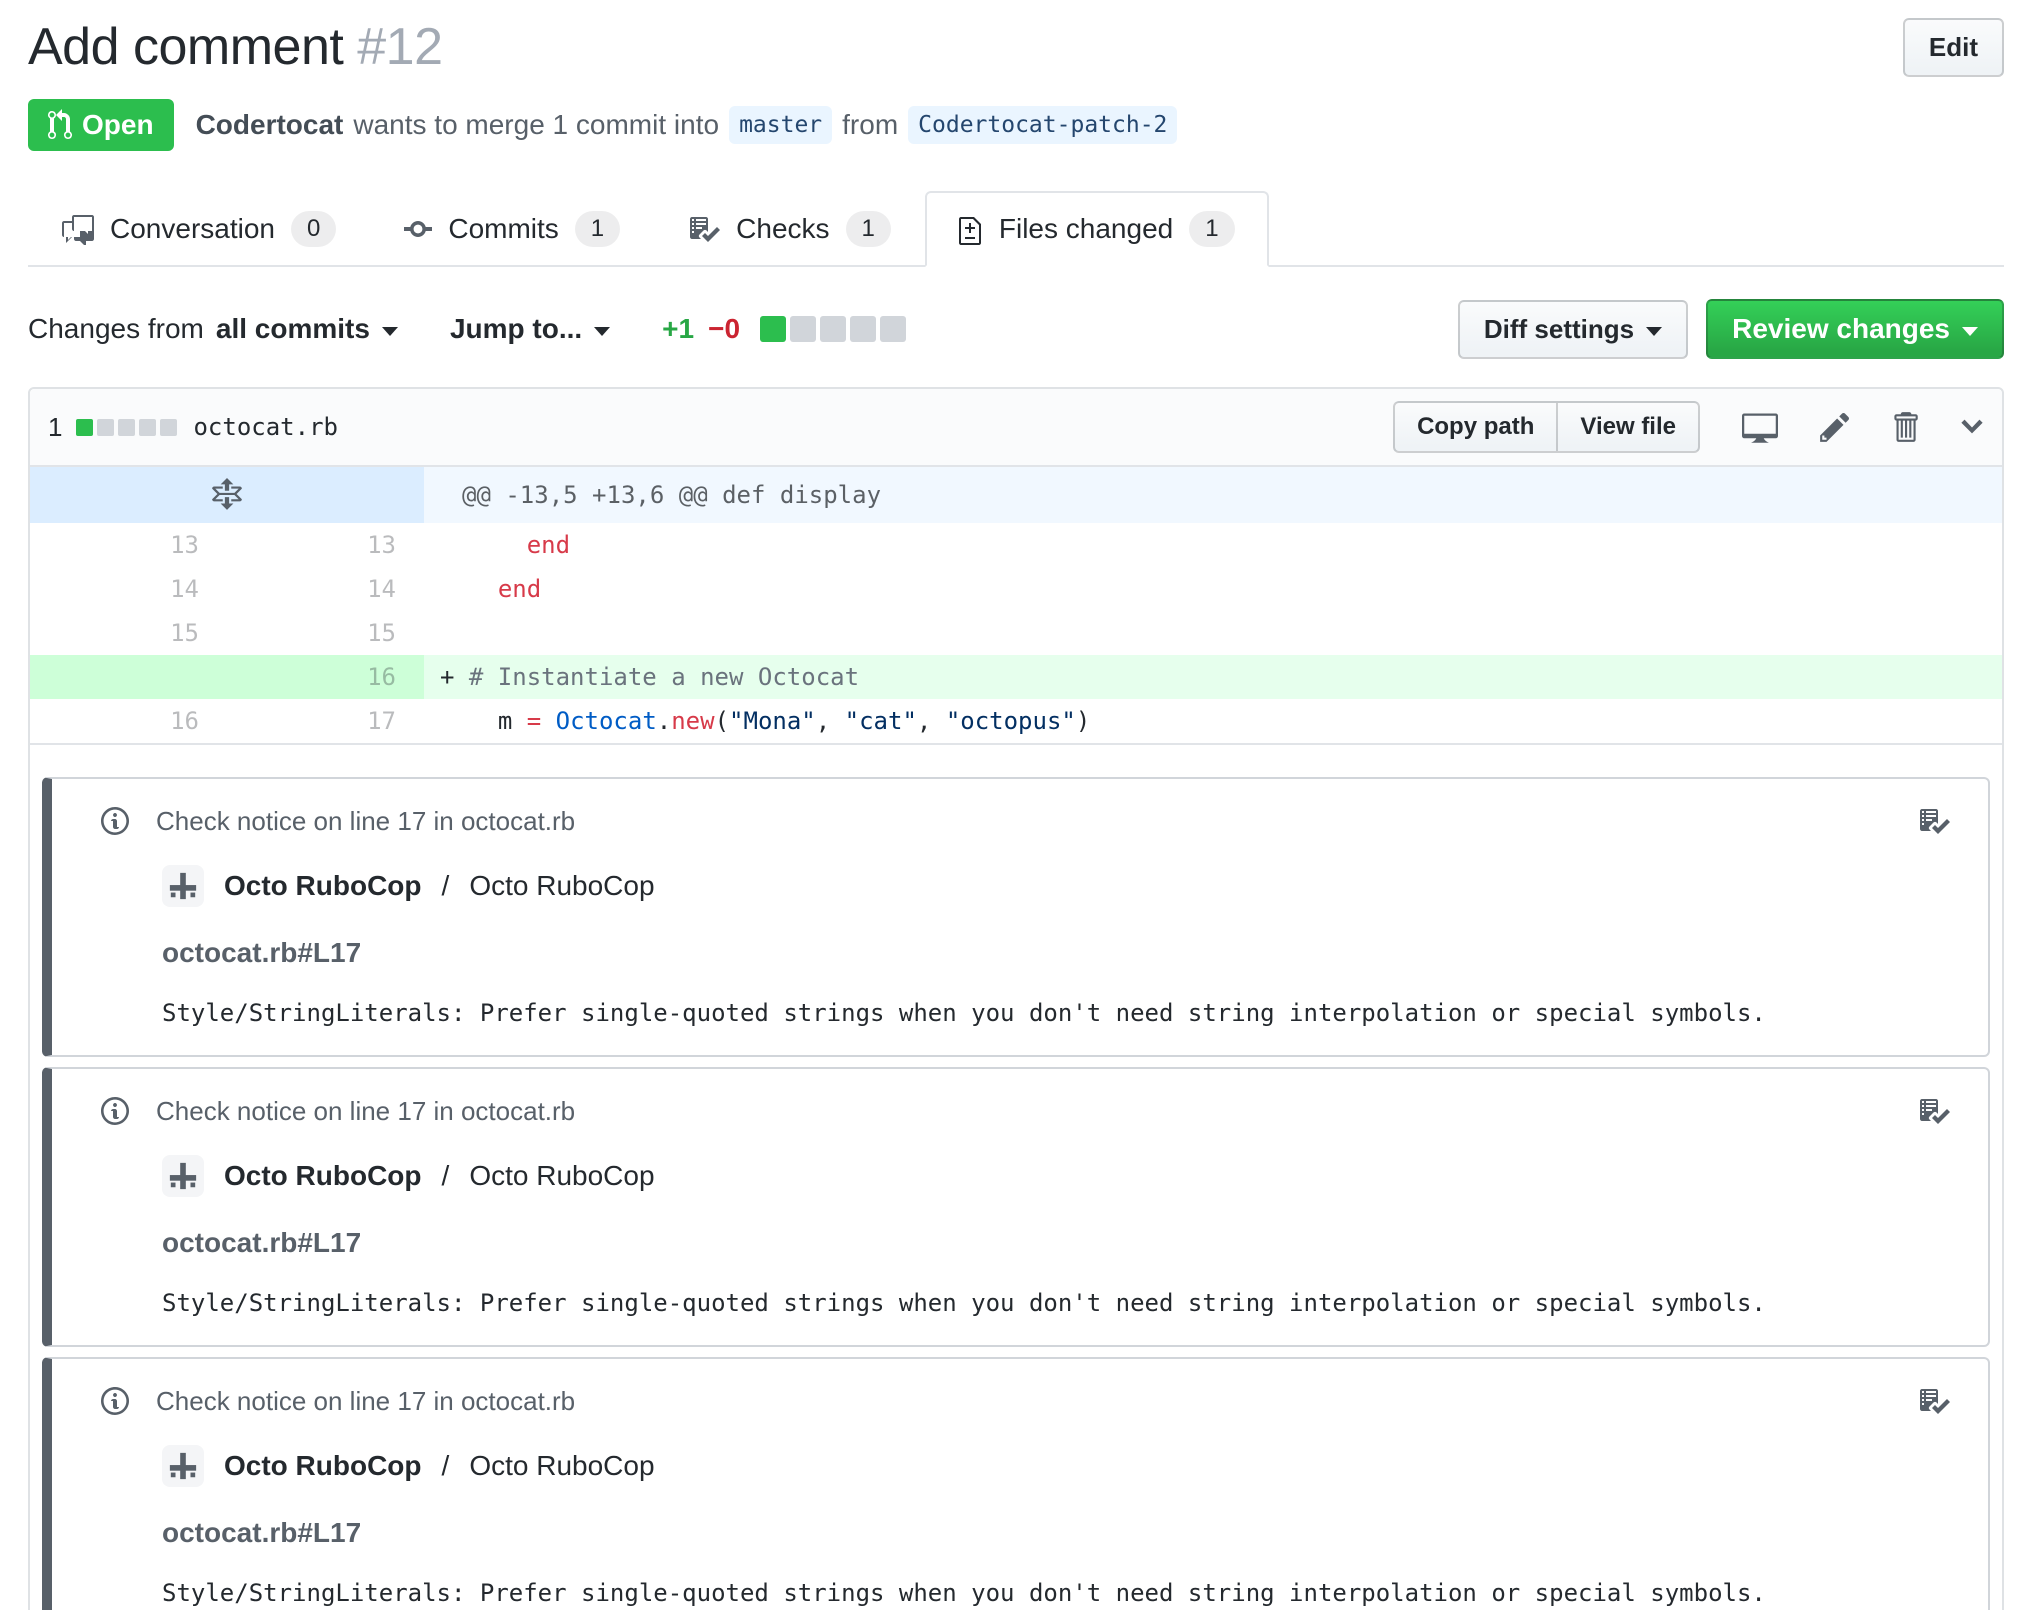  I want to click on diff-row: 14 14 end, so click(1016, 589).